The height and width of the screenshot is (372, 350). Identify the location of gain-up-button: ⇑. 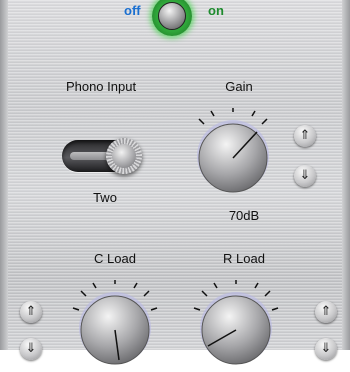
(305, 136).